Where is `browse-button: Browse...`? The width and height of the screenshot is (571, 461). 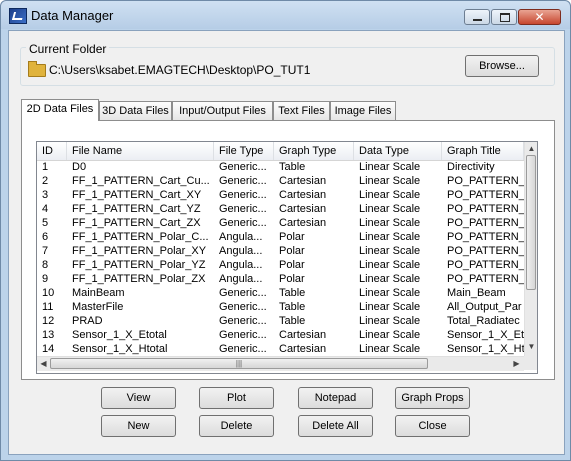 browse-button: Browse... is located at coordinates (502, 66).